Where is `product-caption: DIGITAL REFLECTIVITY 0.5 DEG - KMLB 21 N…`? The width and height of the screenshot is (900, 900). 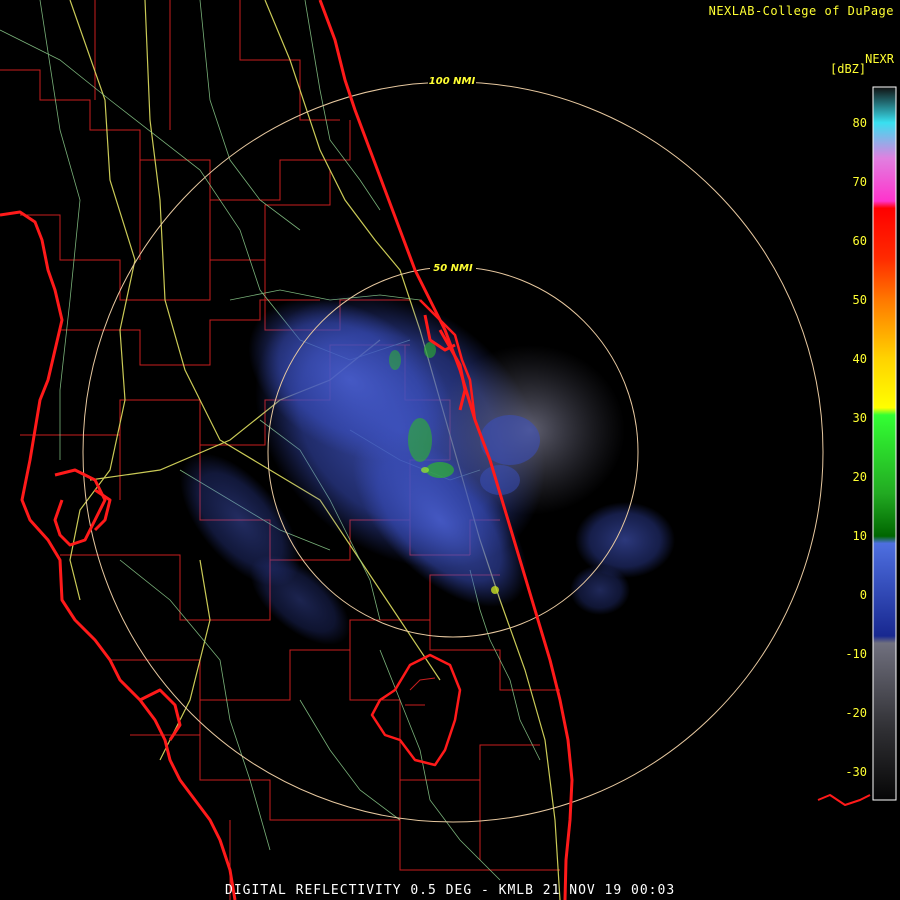 product-caption: DIGITAL REFLECTIVITY 0.5 DEG - KMLB 21 N… is located at coordinates (450, 890).